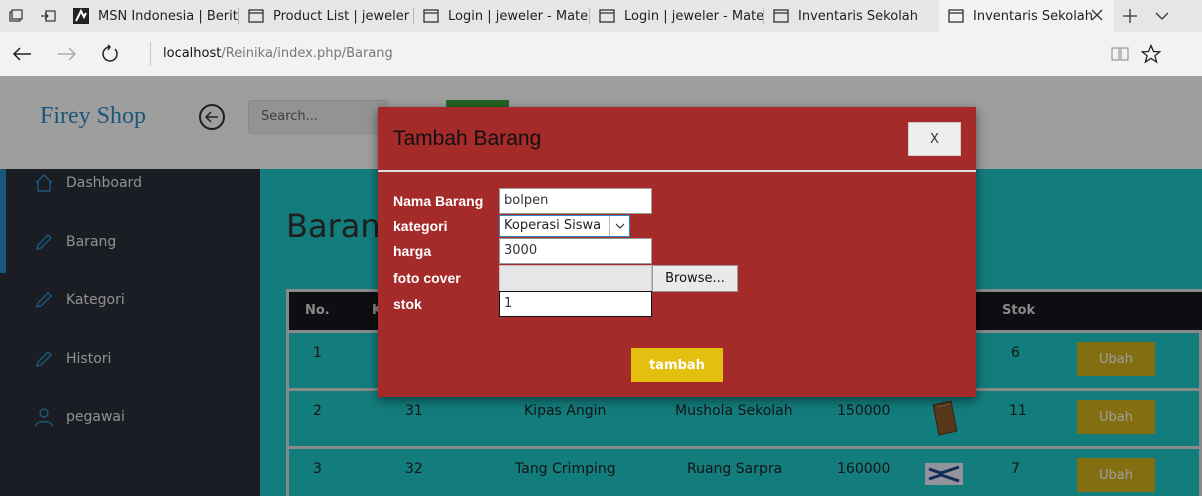 This screenshot has width=1202, height=496. I want to click on set-tabs-aside-button, so click(48, 16).